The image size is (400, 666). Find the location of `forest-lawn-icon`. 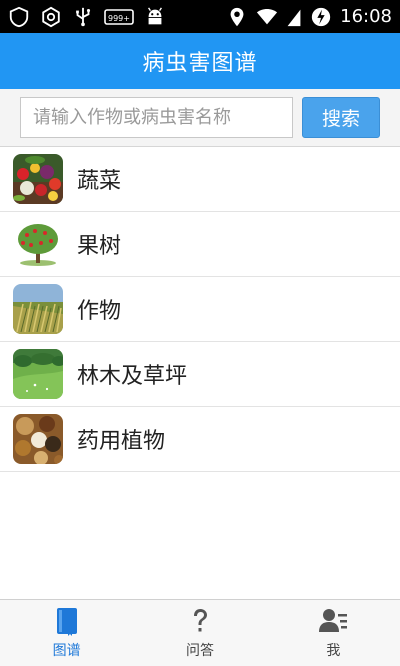

forest-lawn-icon is located at coordinates (38, 374).